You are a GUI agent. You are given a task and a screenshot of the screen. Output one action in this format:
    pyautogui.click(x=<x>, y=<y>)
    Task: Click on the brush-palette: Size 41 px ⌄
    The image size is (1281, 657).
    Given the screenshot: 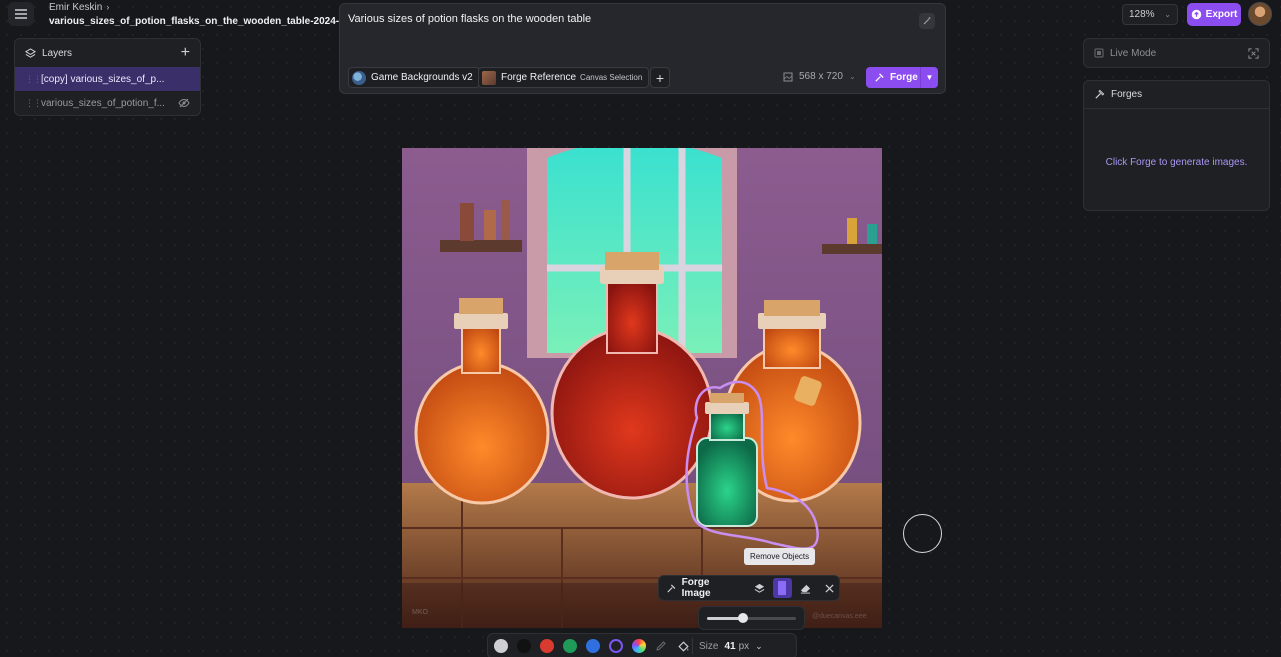 What is the action you would take?
    pyautogui.click(x=642, y=645)
    